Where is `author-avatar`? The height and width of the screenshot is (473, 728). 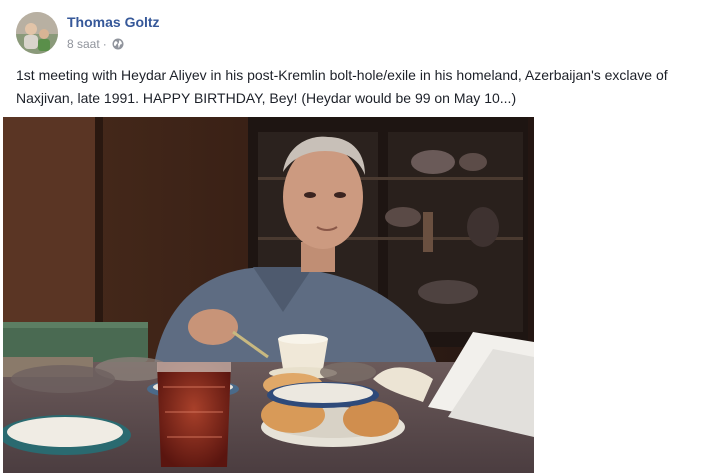
author-avatar is located at coordinates (37, 33).